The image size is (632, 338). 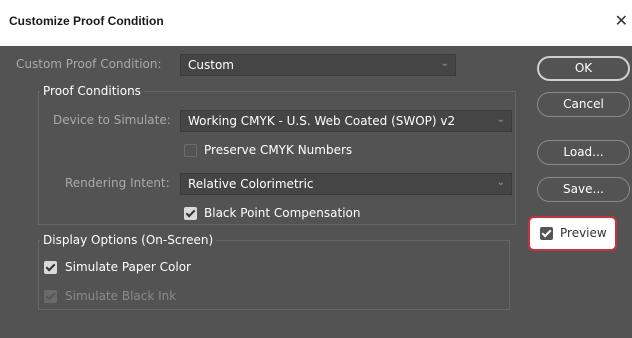 I want to click on preview-highlight: Preview, so click(x=572, y=233).